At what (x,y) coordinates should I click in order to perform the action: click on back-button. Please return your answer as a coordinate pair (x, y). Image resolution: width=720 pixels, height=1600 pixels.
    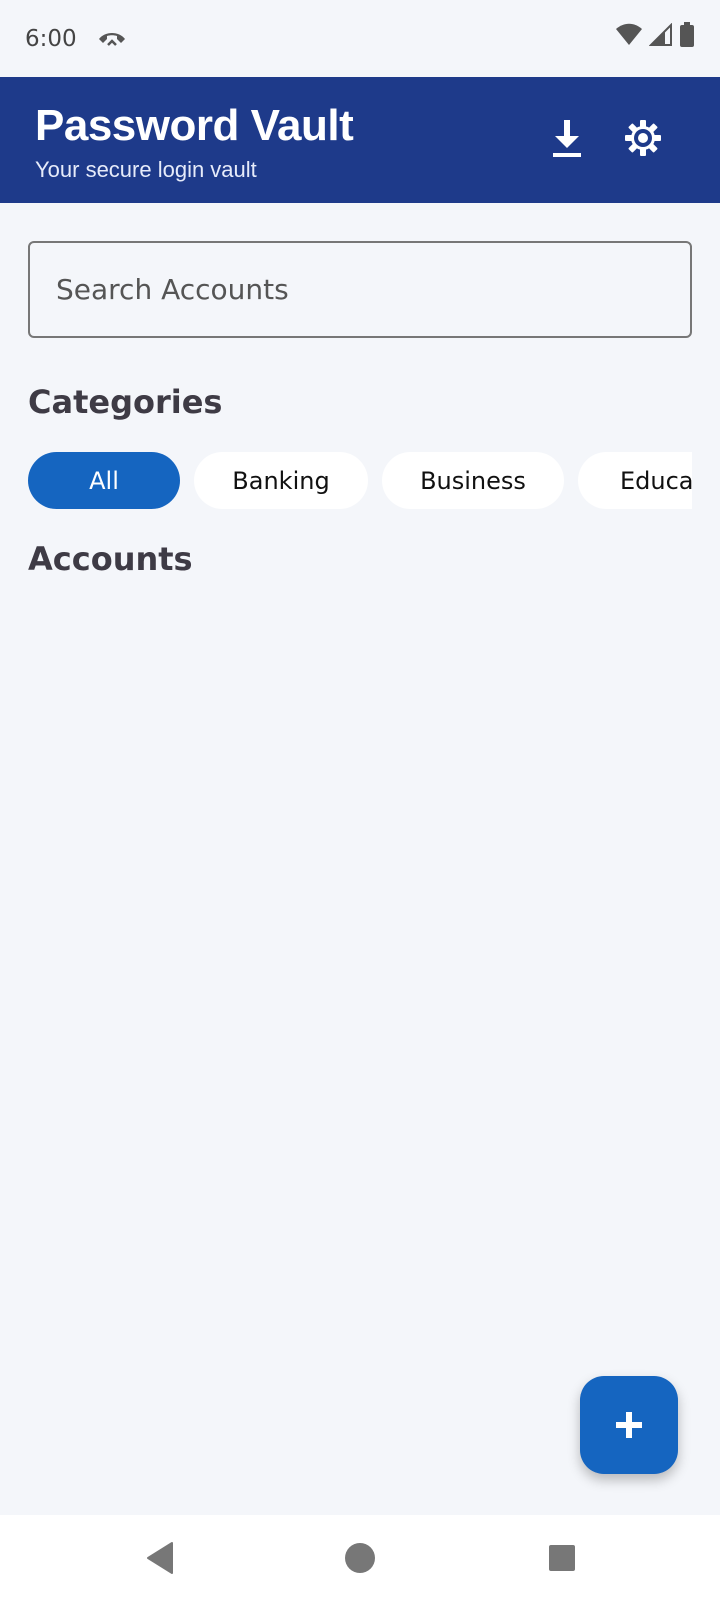
    Looking at the image, I should click on (160, 1558).